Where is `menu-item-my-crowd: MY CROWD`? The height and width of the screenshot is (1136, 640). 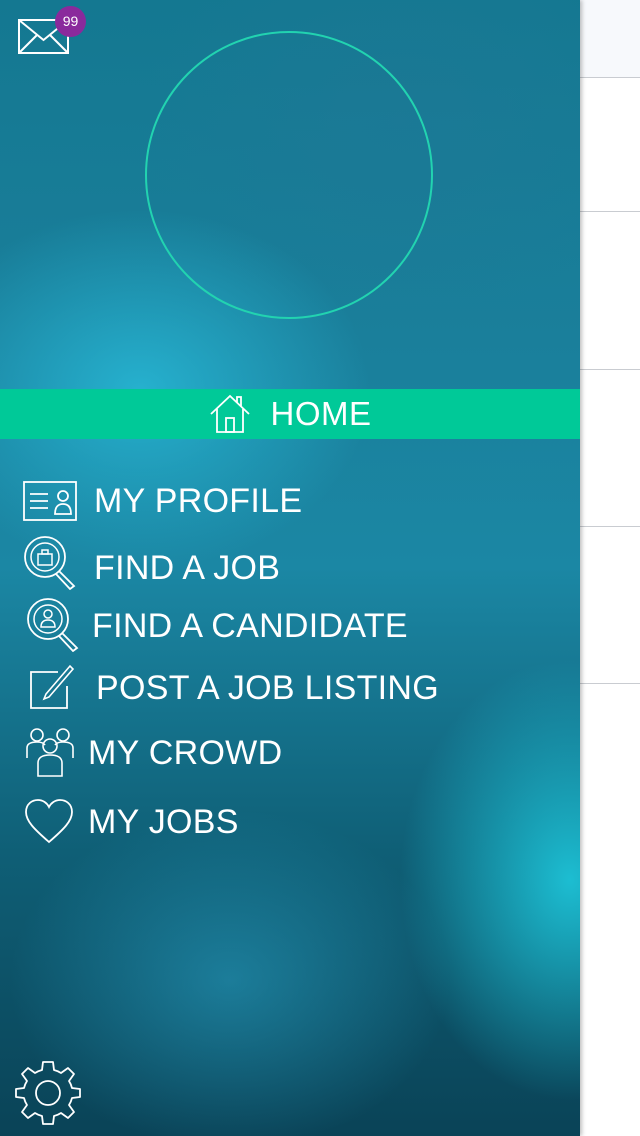 menu-item-my-crowd: MY CROWD is located at coordinates (240, 752).